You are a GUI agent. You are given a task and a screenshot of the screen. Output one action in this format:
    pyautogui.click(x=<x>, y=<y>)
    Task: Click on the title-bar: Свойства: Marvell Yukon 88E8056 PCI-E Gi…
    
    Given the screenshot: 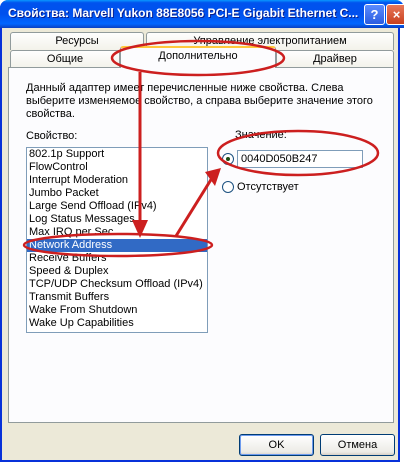 What is the action you would take?
    pyautogui.click(x=202, y=14)
    